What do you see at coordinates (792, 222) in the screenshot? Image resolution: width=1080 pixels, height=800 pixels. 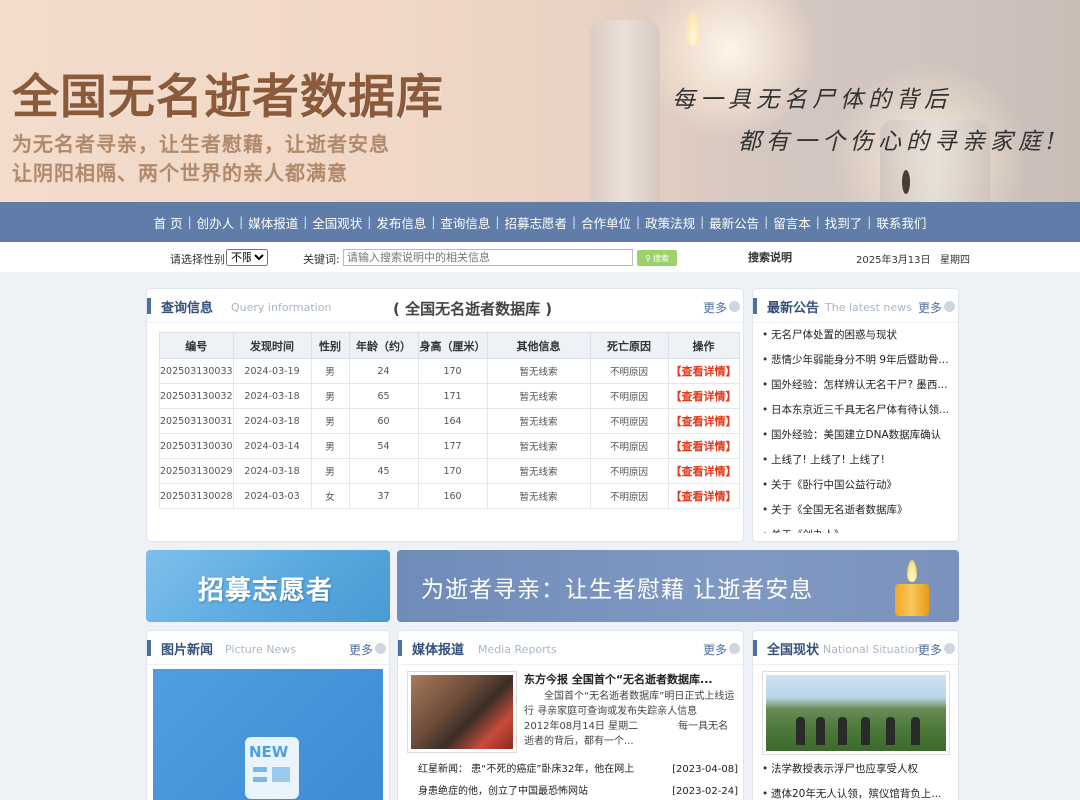 I see `nav-item: 留言本` at bounding box center [792, 222].